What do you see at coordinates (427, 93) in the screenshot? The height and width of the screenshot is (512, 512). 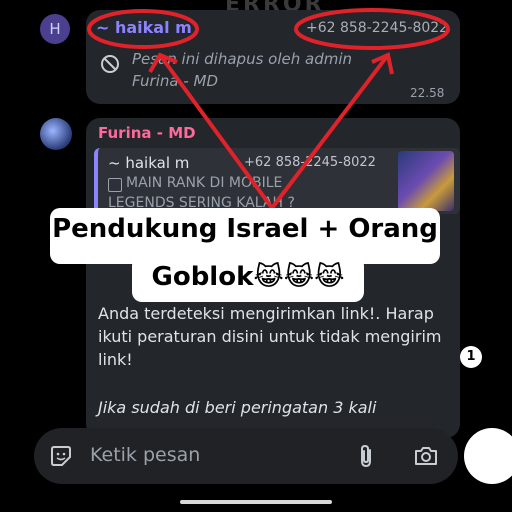 I see `message-time: 22.58` at bounding box center [427, 93].